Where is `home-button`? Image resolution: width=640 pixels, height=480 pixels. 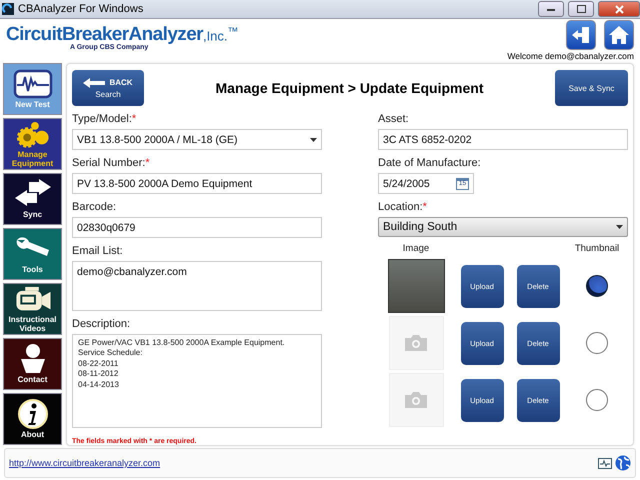
home-button is located at coordinates (619, 35).